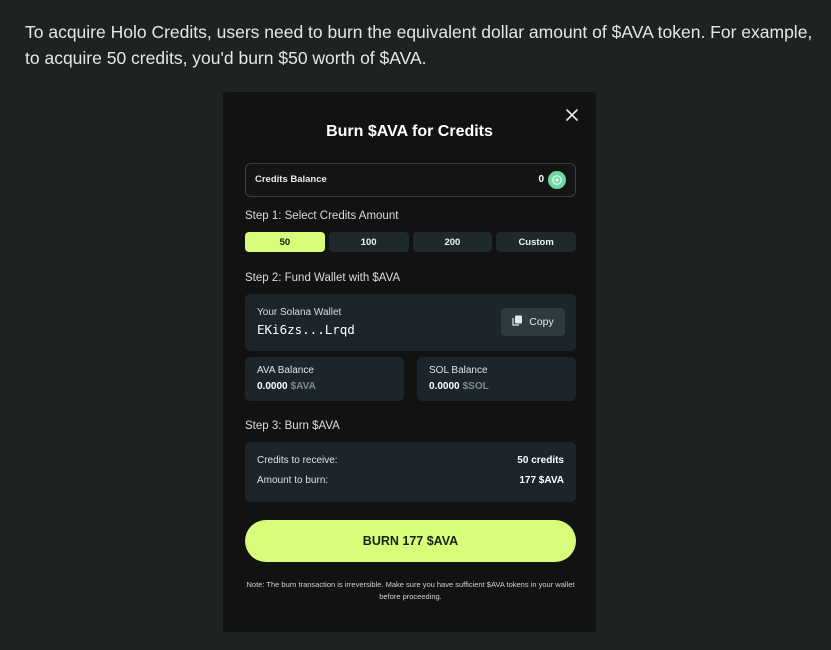  What do you see at coordinates (410, 242) in the screenshot?
I see `credits-amount-options: 50 100 200 Custom` at bounding box center [410, 242].